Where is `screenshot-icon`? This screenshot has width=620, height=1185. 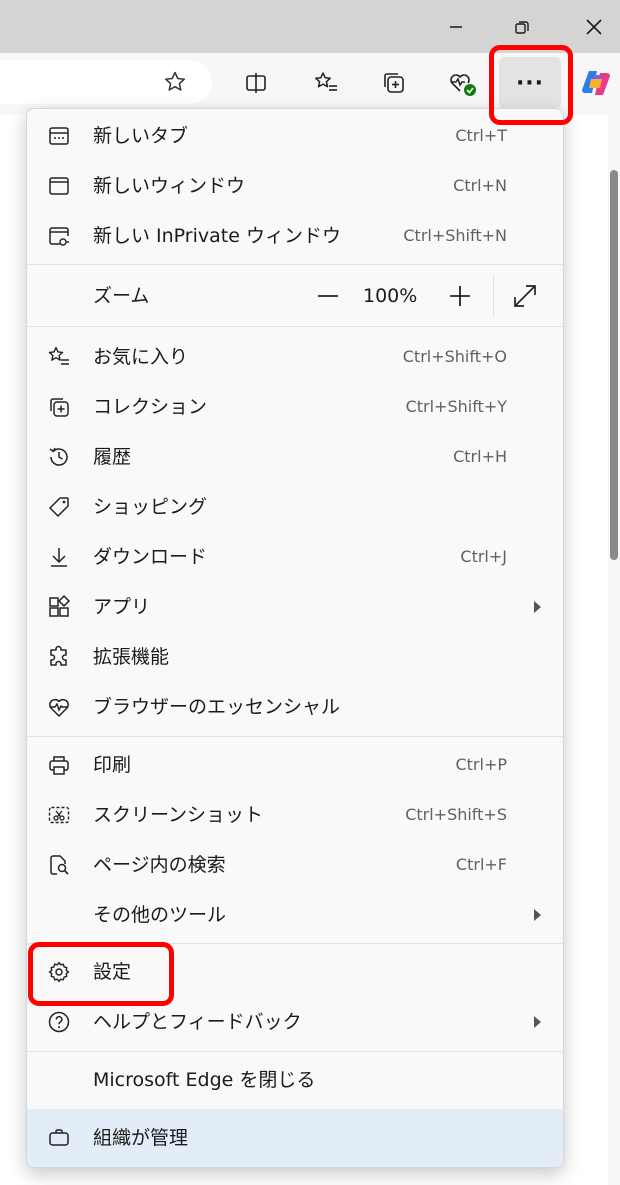 screenshot-icon is located at coordinates (59, 815).